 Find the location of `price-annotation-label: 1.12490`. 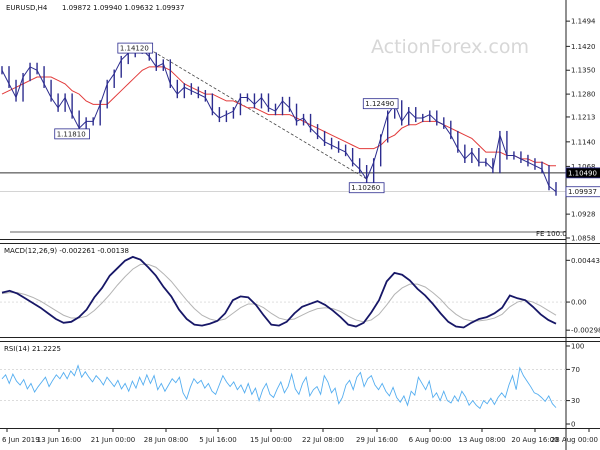

price-annotation-label: 1.12490 is located at coordinates (379, 104).